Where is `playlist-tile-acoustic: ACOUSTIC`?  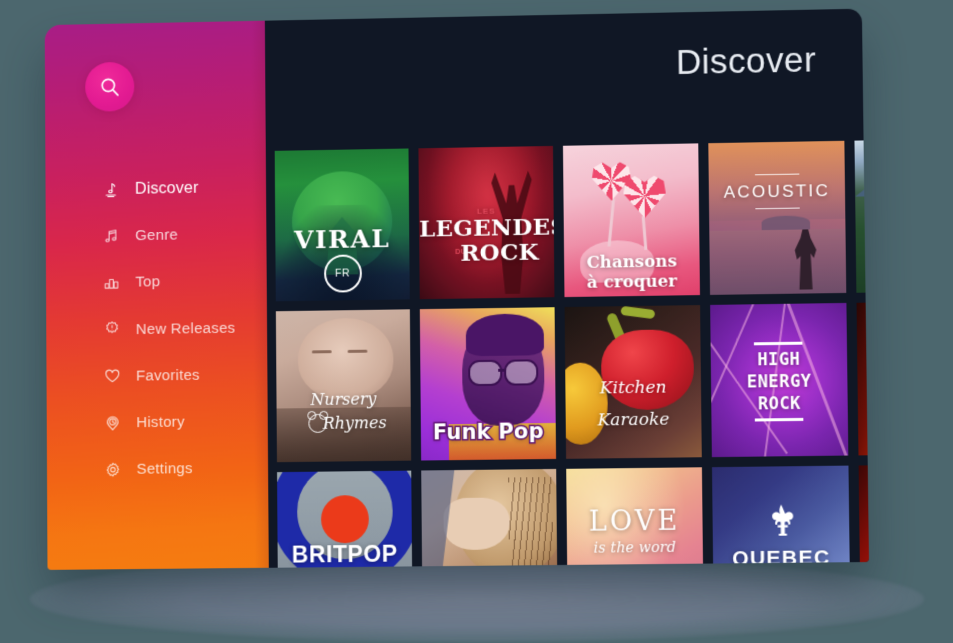 playlist-tile-acoustic: ACOUSTIC is located at coordinates (777, 217).